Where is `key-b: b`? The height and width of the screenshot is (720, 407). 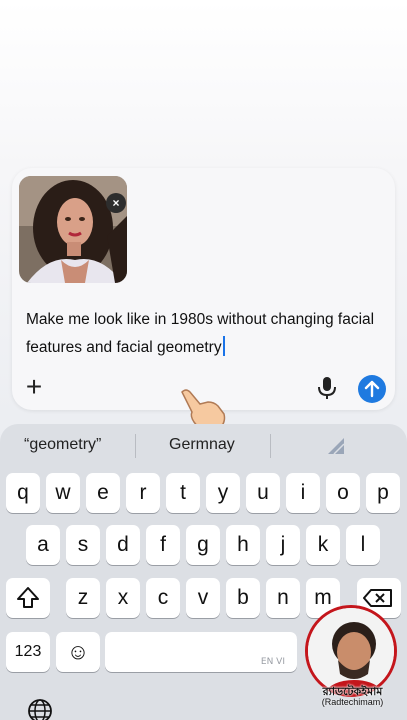
key-b: b is located at coordinates (243, 598).